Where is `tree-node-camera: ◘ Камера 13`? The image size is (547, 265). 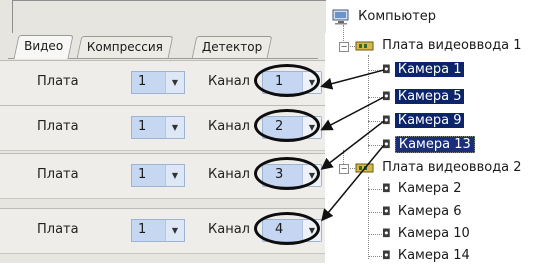
tree-node-camera: ◘ Камера 13 is located at coordinates (428, 145).